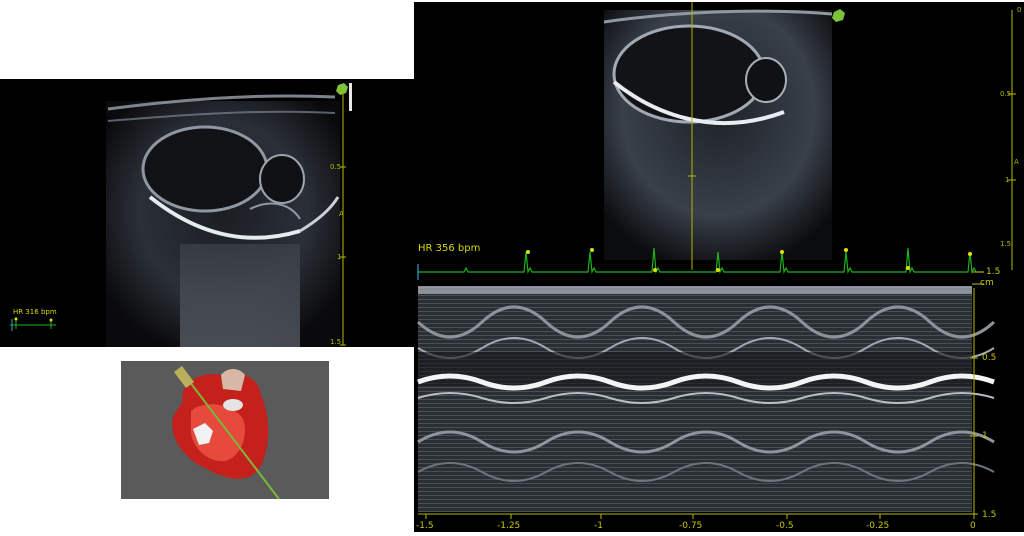 This screenshot has width=1024, height=536. Describe the element at coordinates (1007, 180) in the screenshot. I see `bmode-depth-tick-2: 1` at that location.